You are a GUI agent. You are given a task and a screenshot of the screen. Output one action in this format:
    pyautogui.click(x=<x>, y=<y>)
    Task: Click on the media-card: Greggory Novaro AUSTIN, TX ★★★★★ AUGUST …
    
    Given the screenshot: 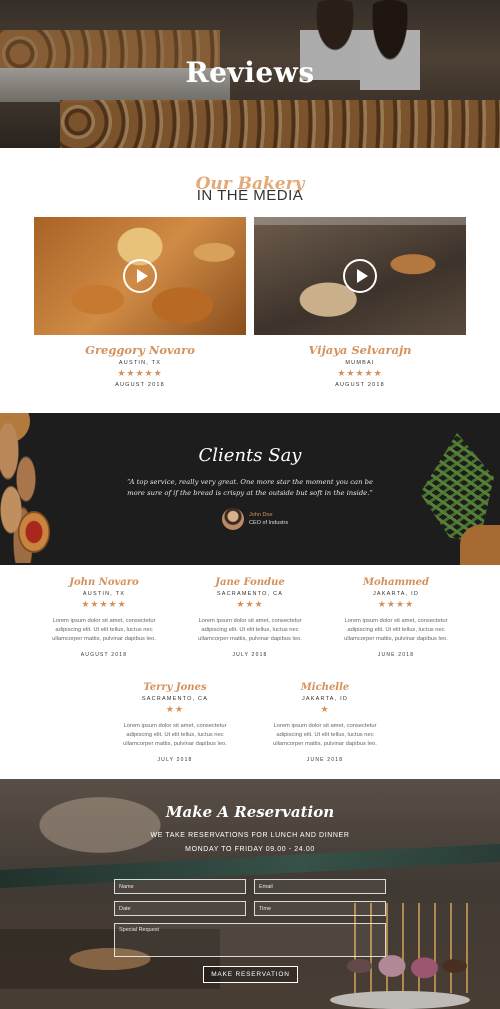 What is the action you would take?
    pyautogui.click(x=140, y=302)
    